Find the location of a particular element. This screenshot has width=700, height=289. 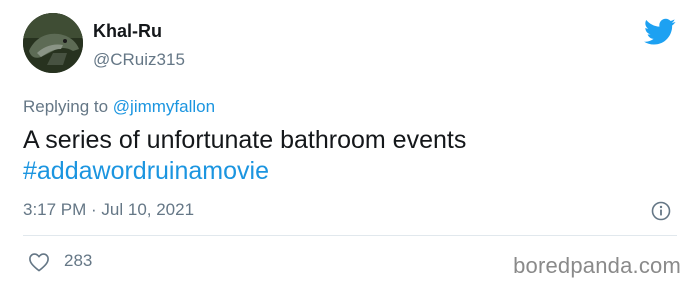

reply-mention-link: @jimmyfallon is located at coordinates (164, 106).